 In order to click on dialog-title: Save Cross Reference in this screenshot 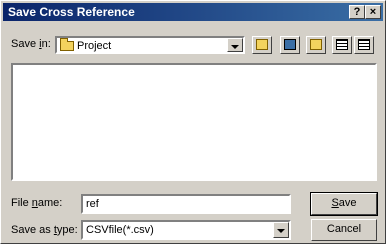, I will do `click(71, 12)`.